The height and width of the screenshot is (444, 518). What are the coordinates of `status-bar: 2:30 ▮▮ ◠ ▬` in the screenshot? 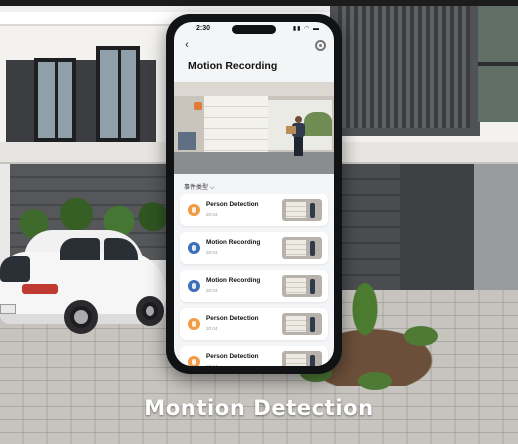 It's located at (254, 30).